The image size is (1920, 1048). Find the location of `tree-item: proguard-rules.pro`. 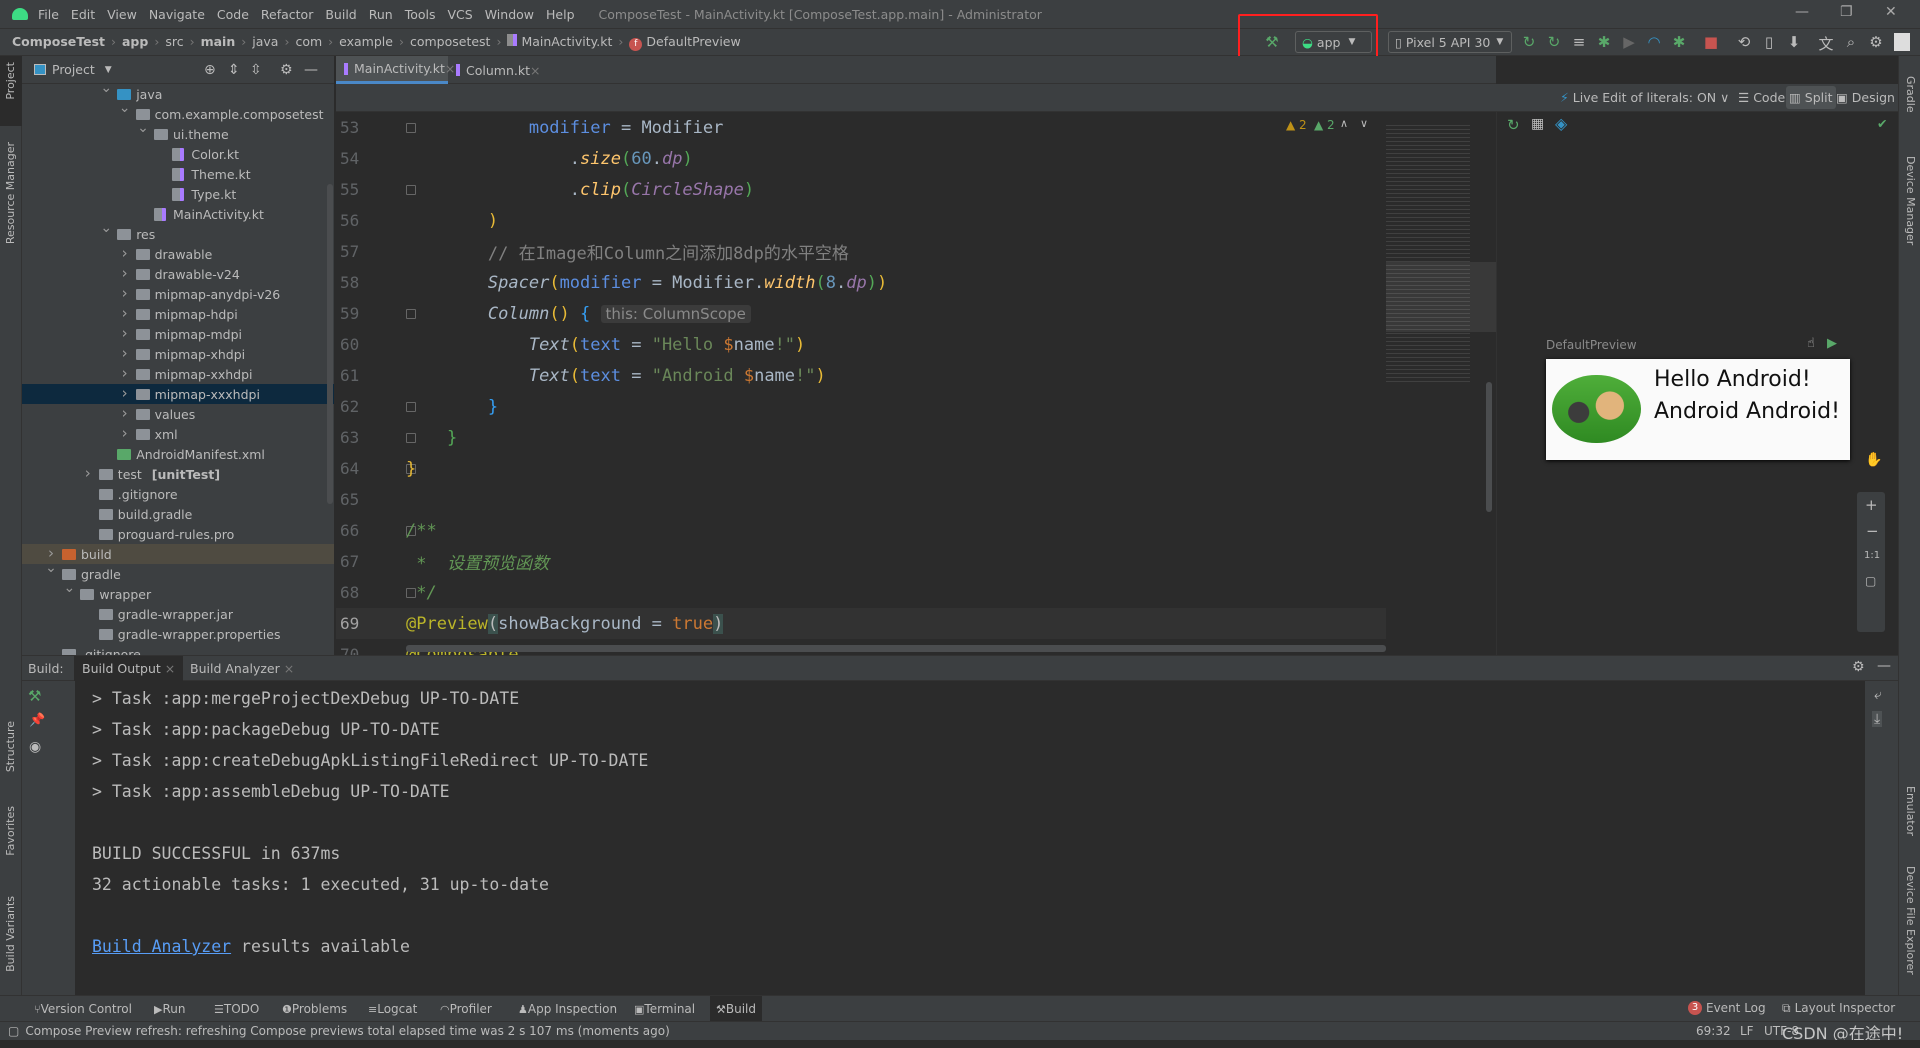

tree-item: proguard-rules.pro is located at coordinates (178, 534).